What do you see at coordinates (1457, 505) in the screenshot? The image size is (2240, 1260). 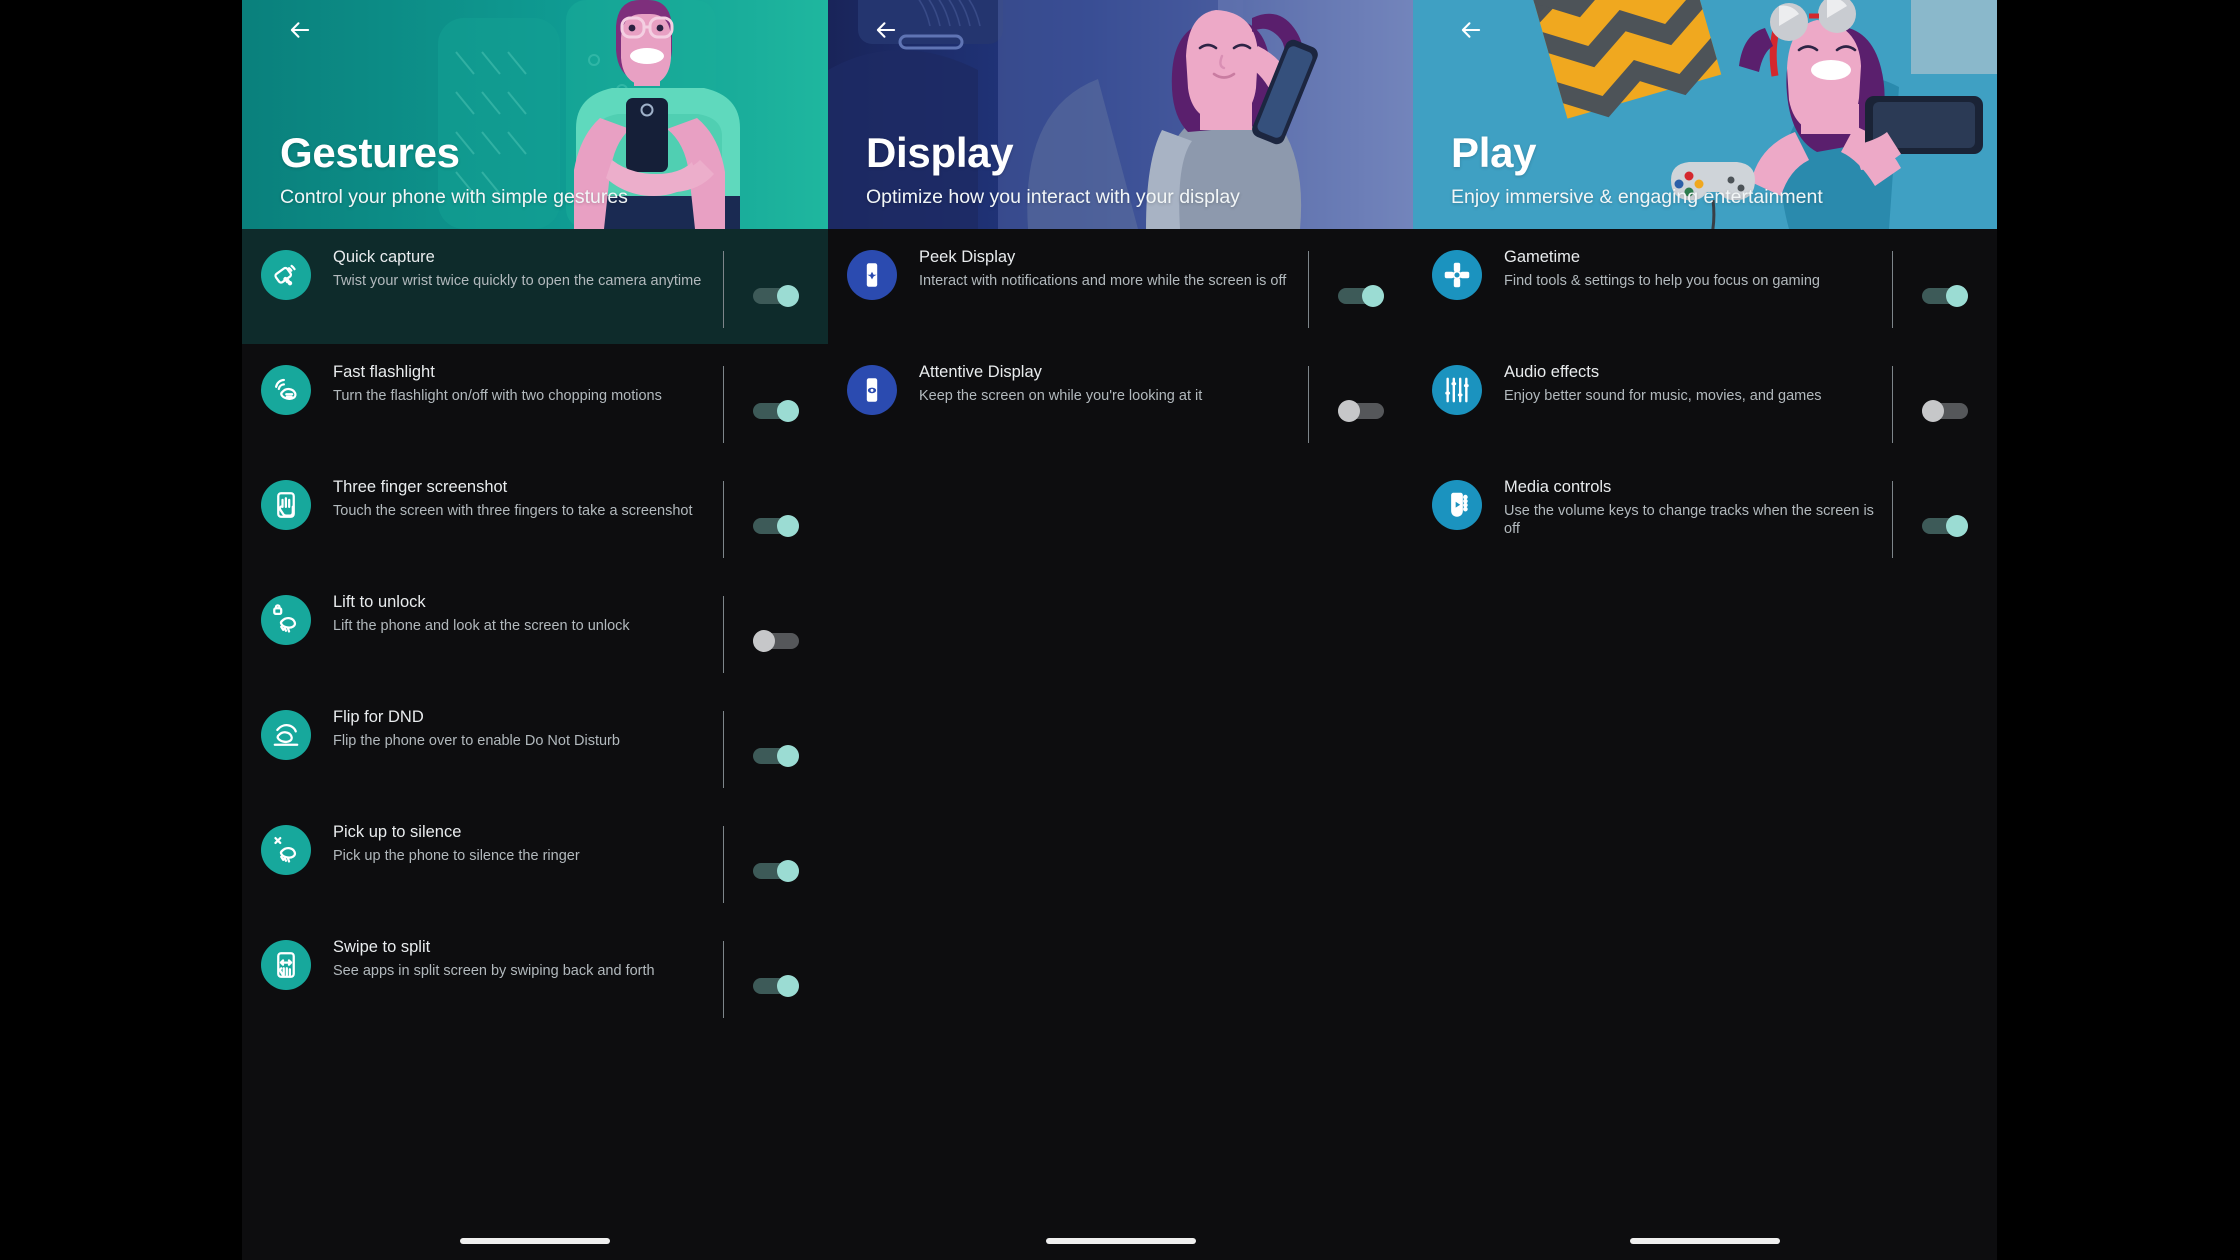 I see `media-controls-icon` at bounding box center [1457, 505].